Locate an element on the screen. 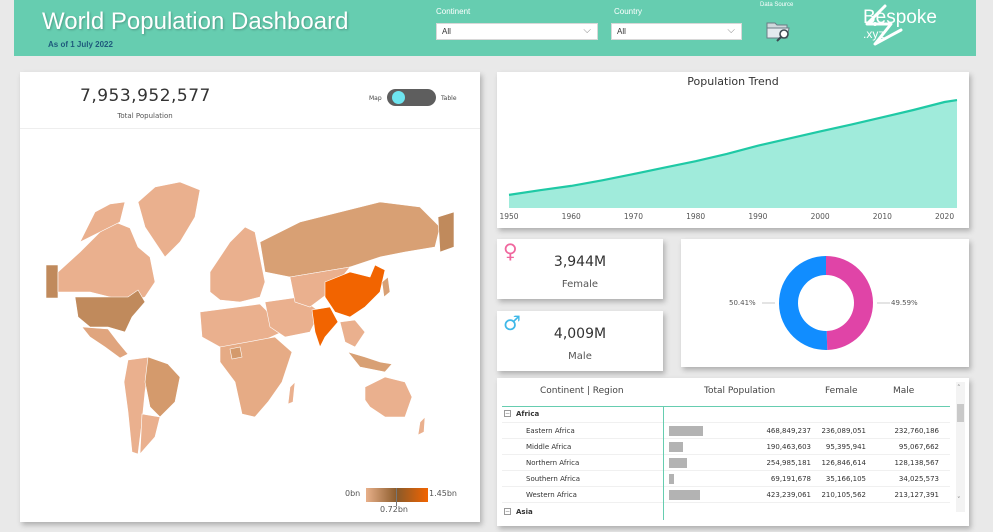 The width and height of the screenshot is (993, 532). male-label: Male is located at coordinates (580, 356).